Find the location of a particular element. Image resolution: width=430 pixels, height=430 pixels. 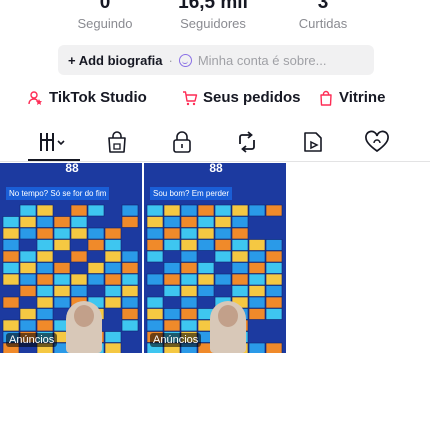

likes-count: 3 is located at coordinates (323, 6).